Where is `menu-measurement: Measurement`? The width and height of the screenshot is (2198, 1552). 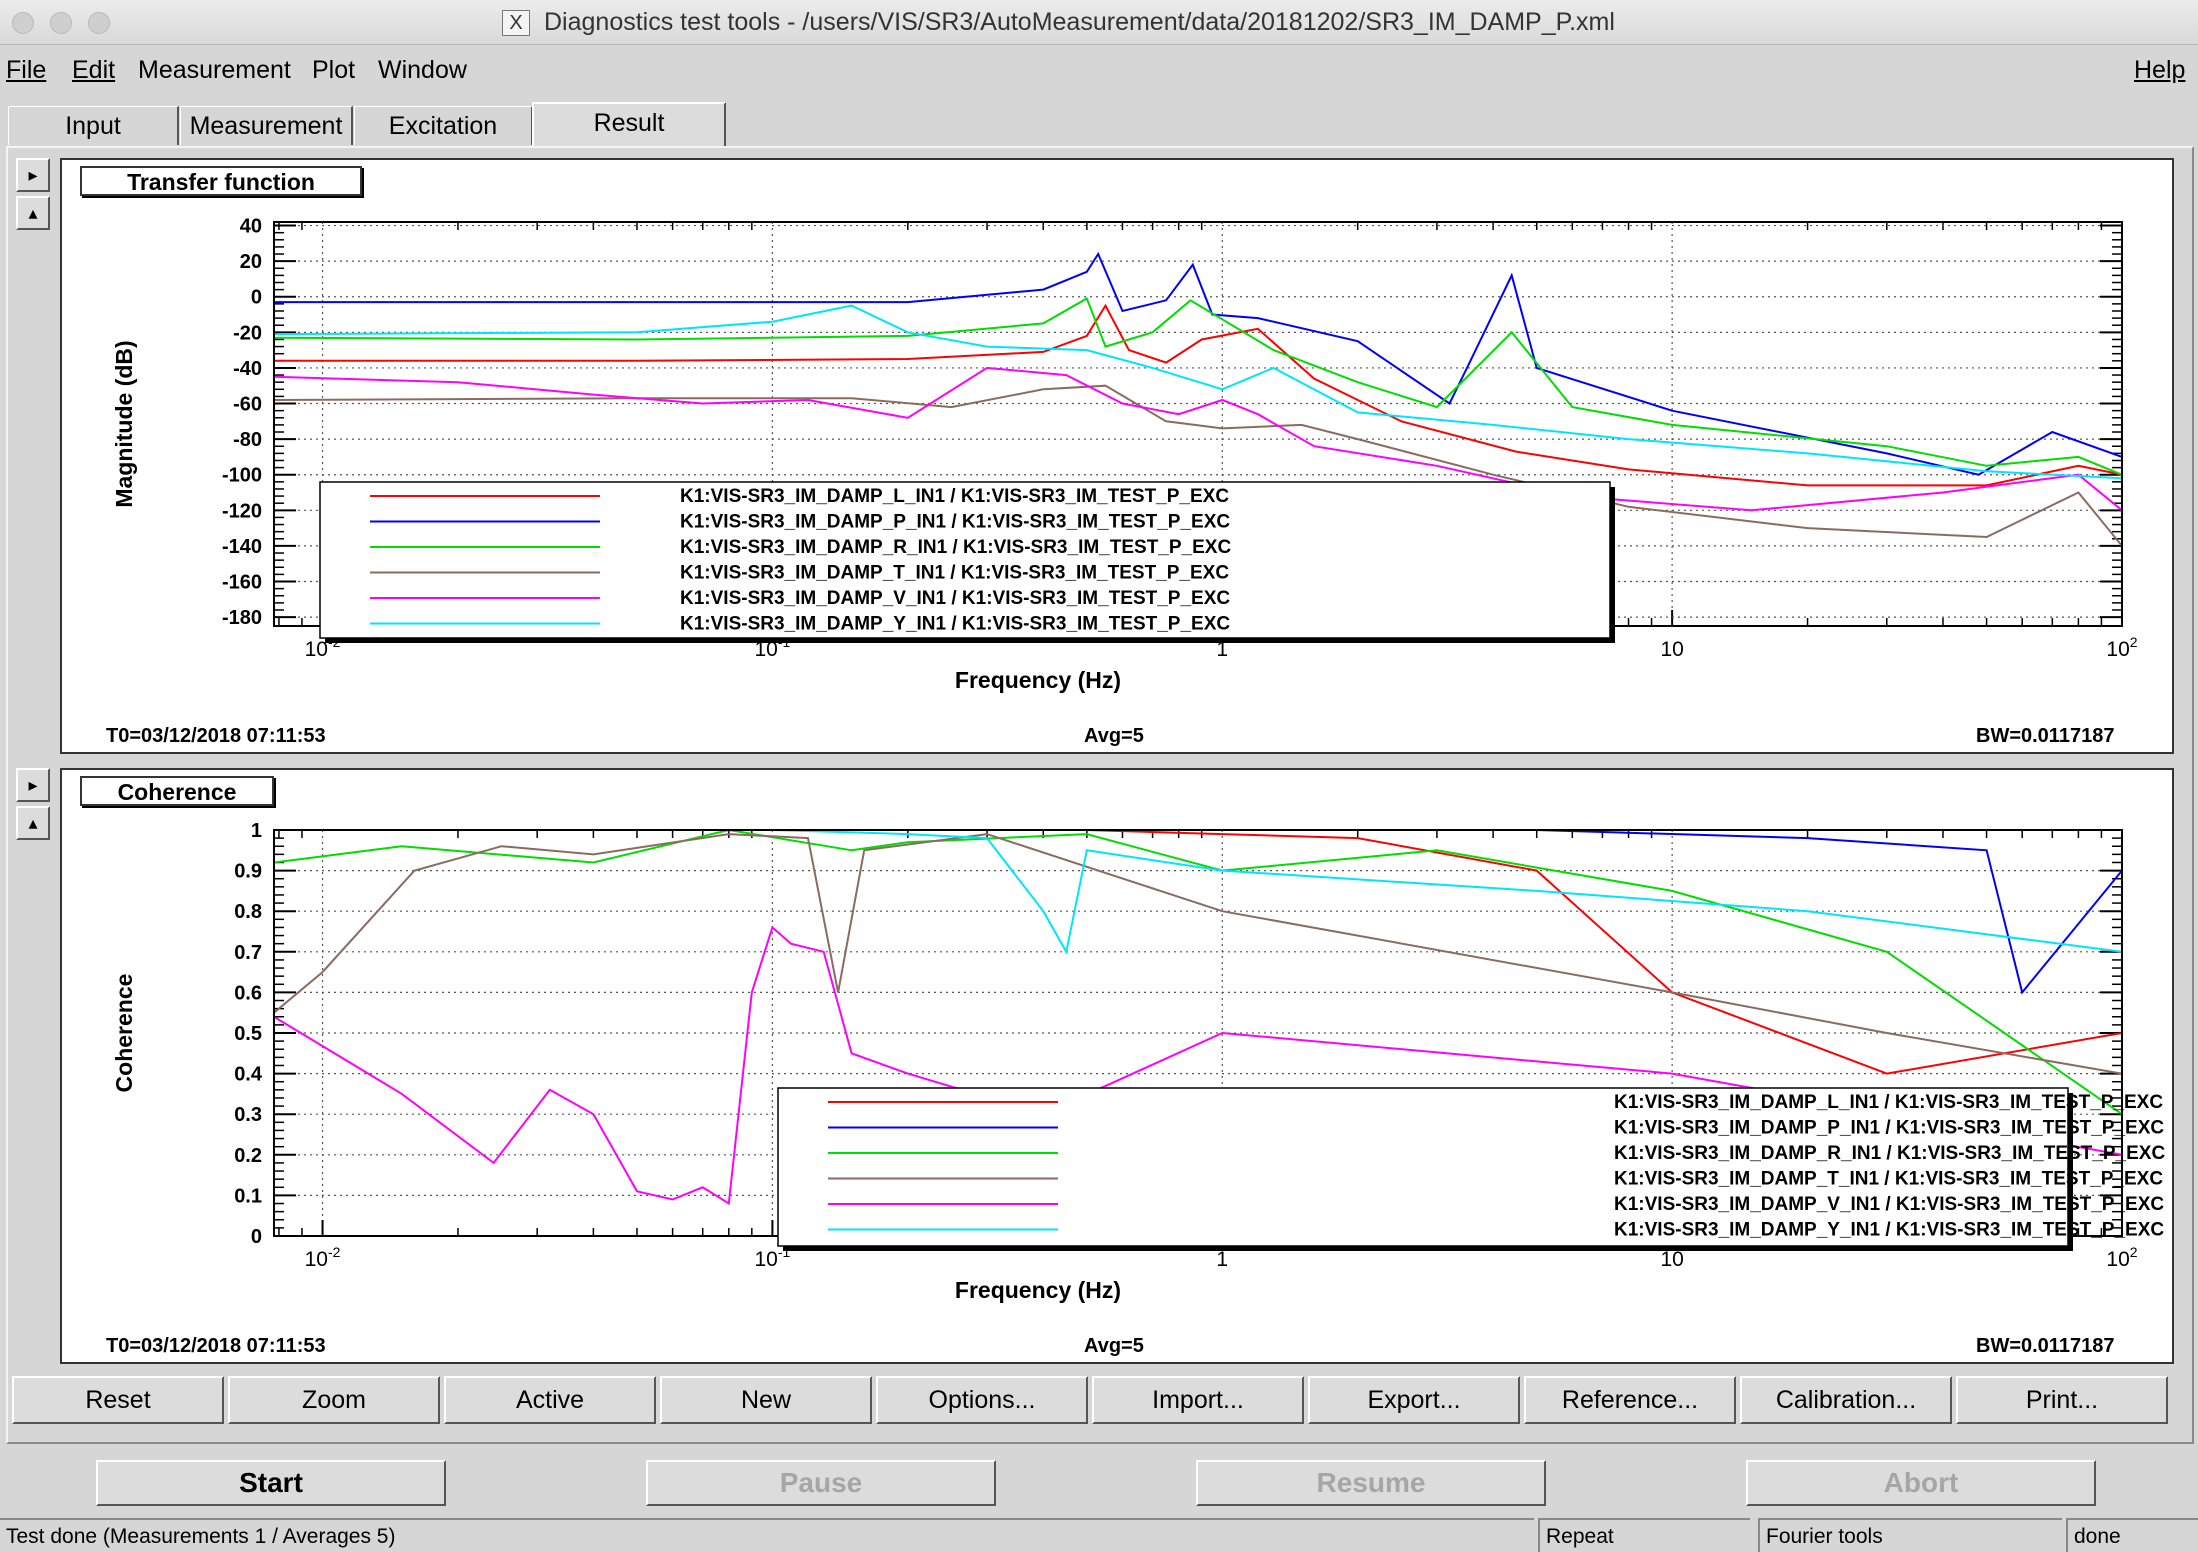
menu-measurement: Measurement is located at coordinates (214, 70).